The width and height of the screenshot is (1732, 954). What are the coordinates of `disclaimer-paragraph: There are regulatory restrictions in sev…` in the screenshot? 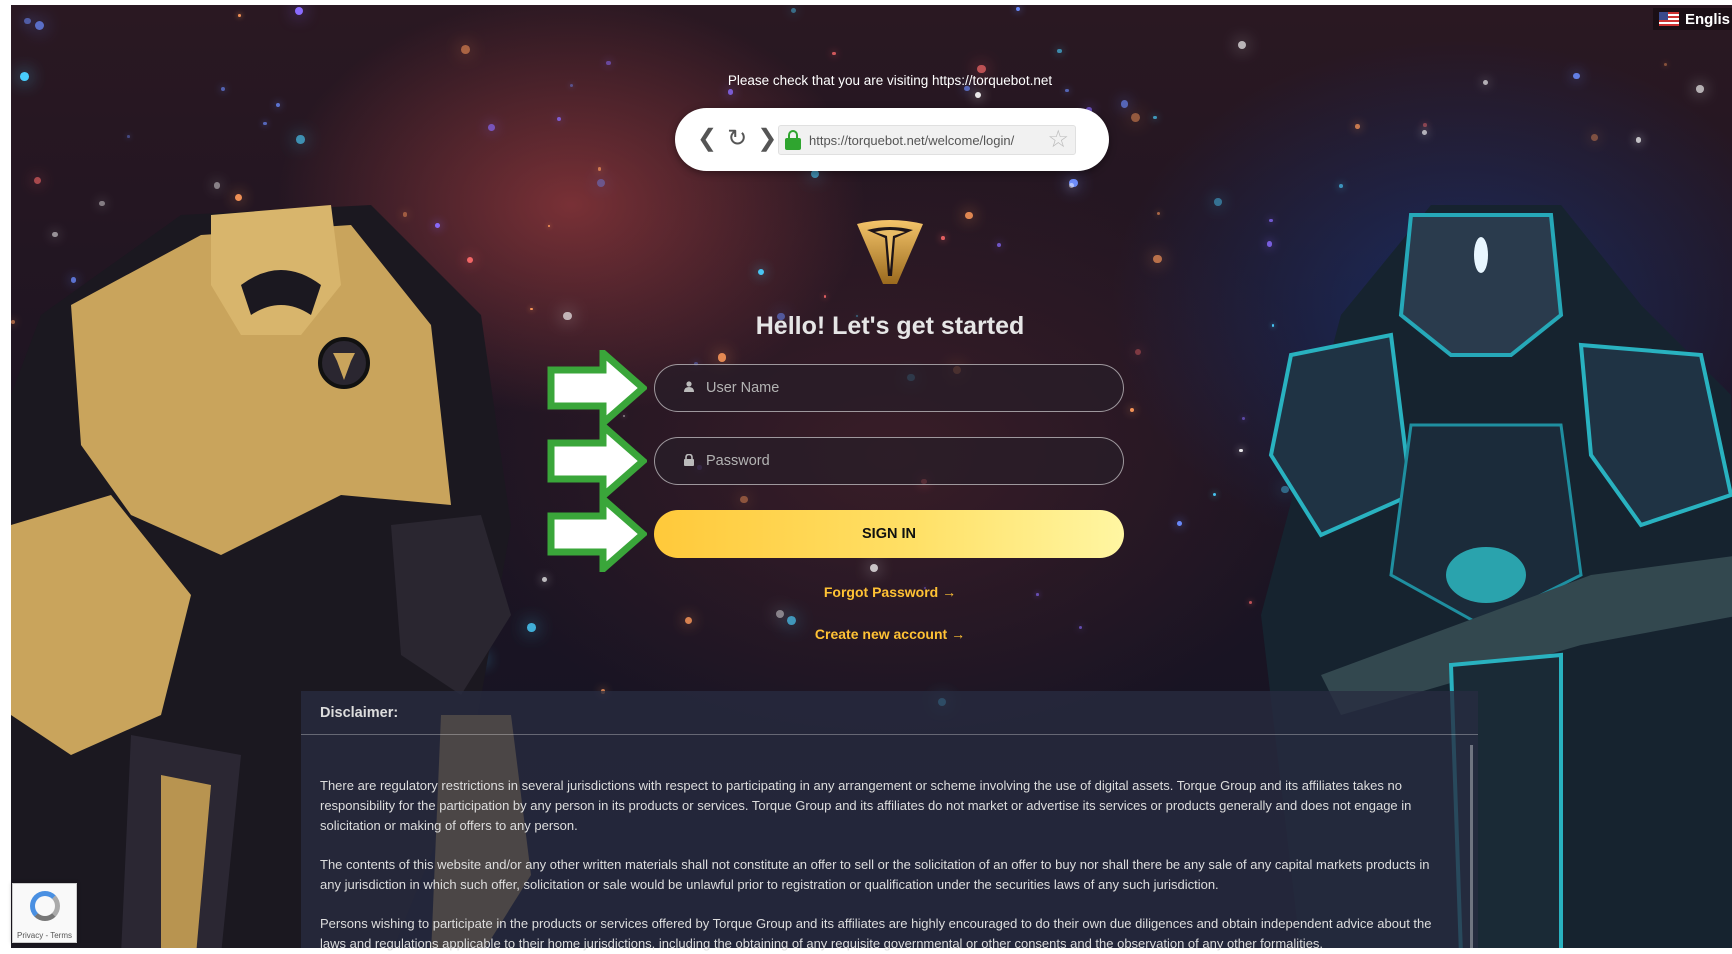 It's located at (866, 805).